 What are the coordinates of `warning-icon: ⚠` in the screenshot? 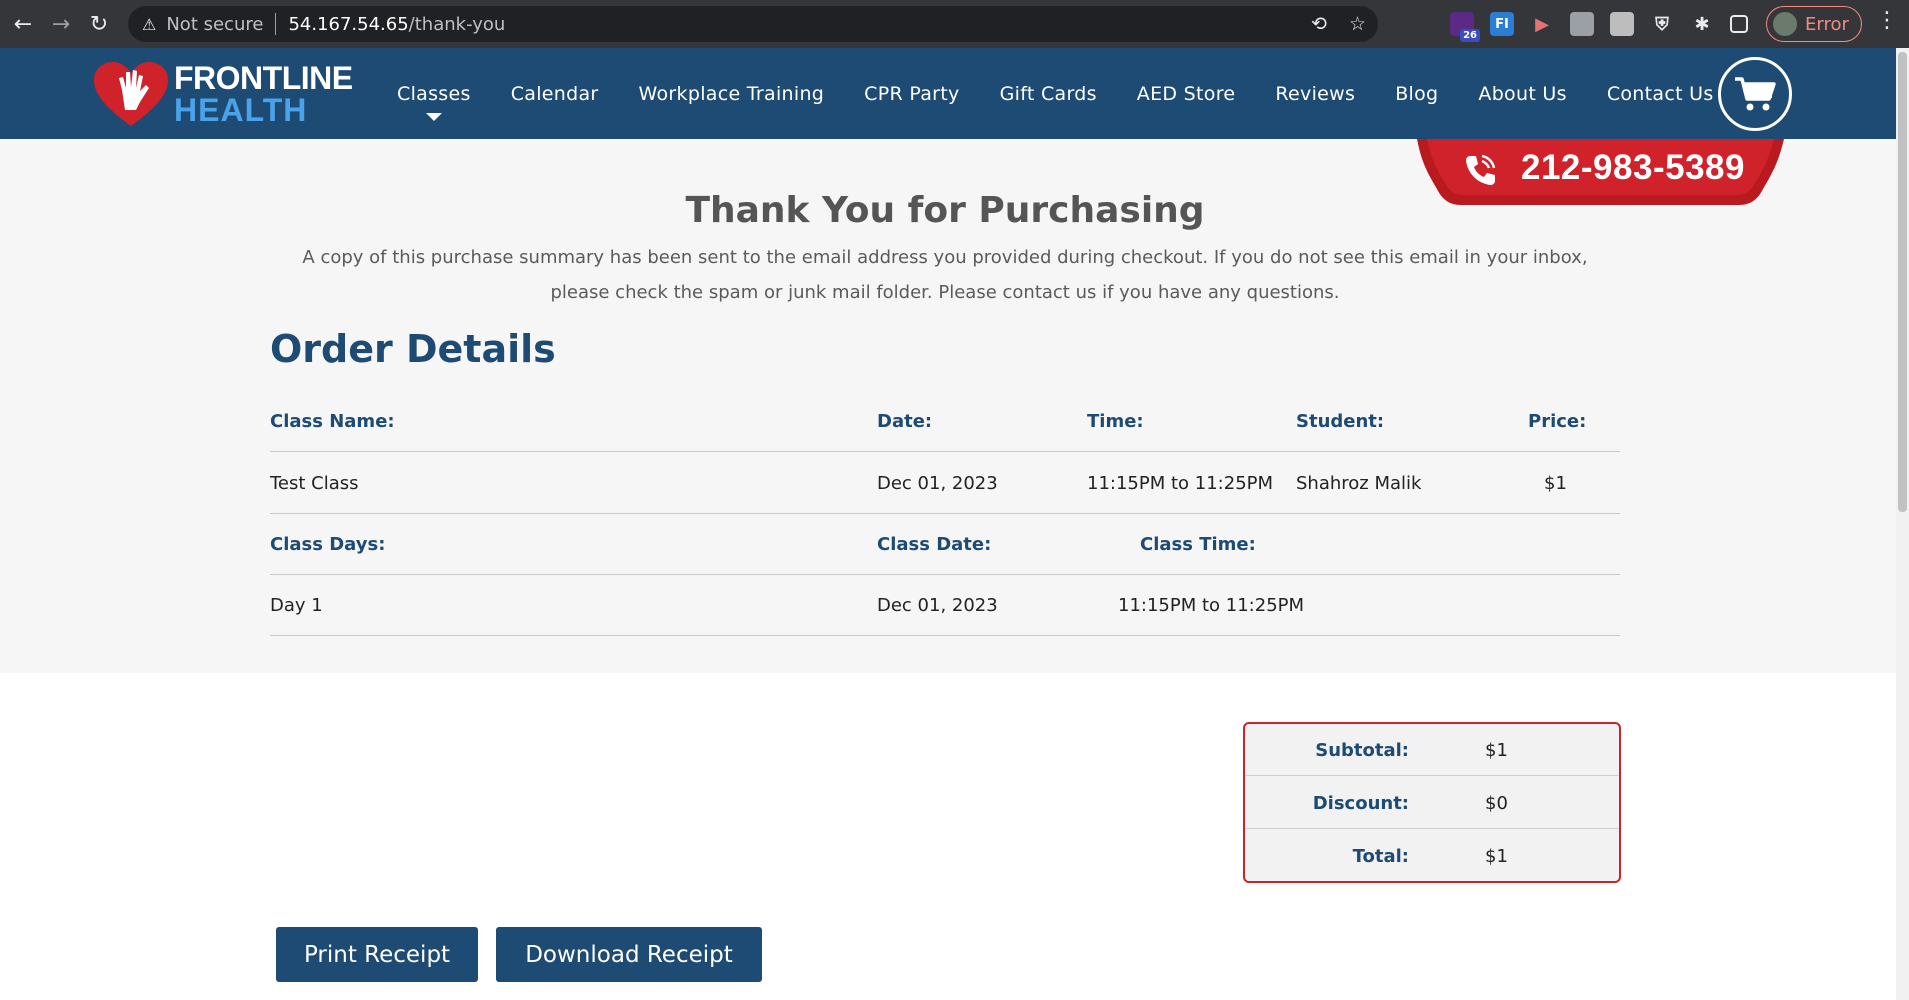 It's located at (149, 24).